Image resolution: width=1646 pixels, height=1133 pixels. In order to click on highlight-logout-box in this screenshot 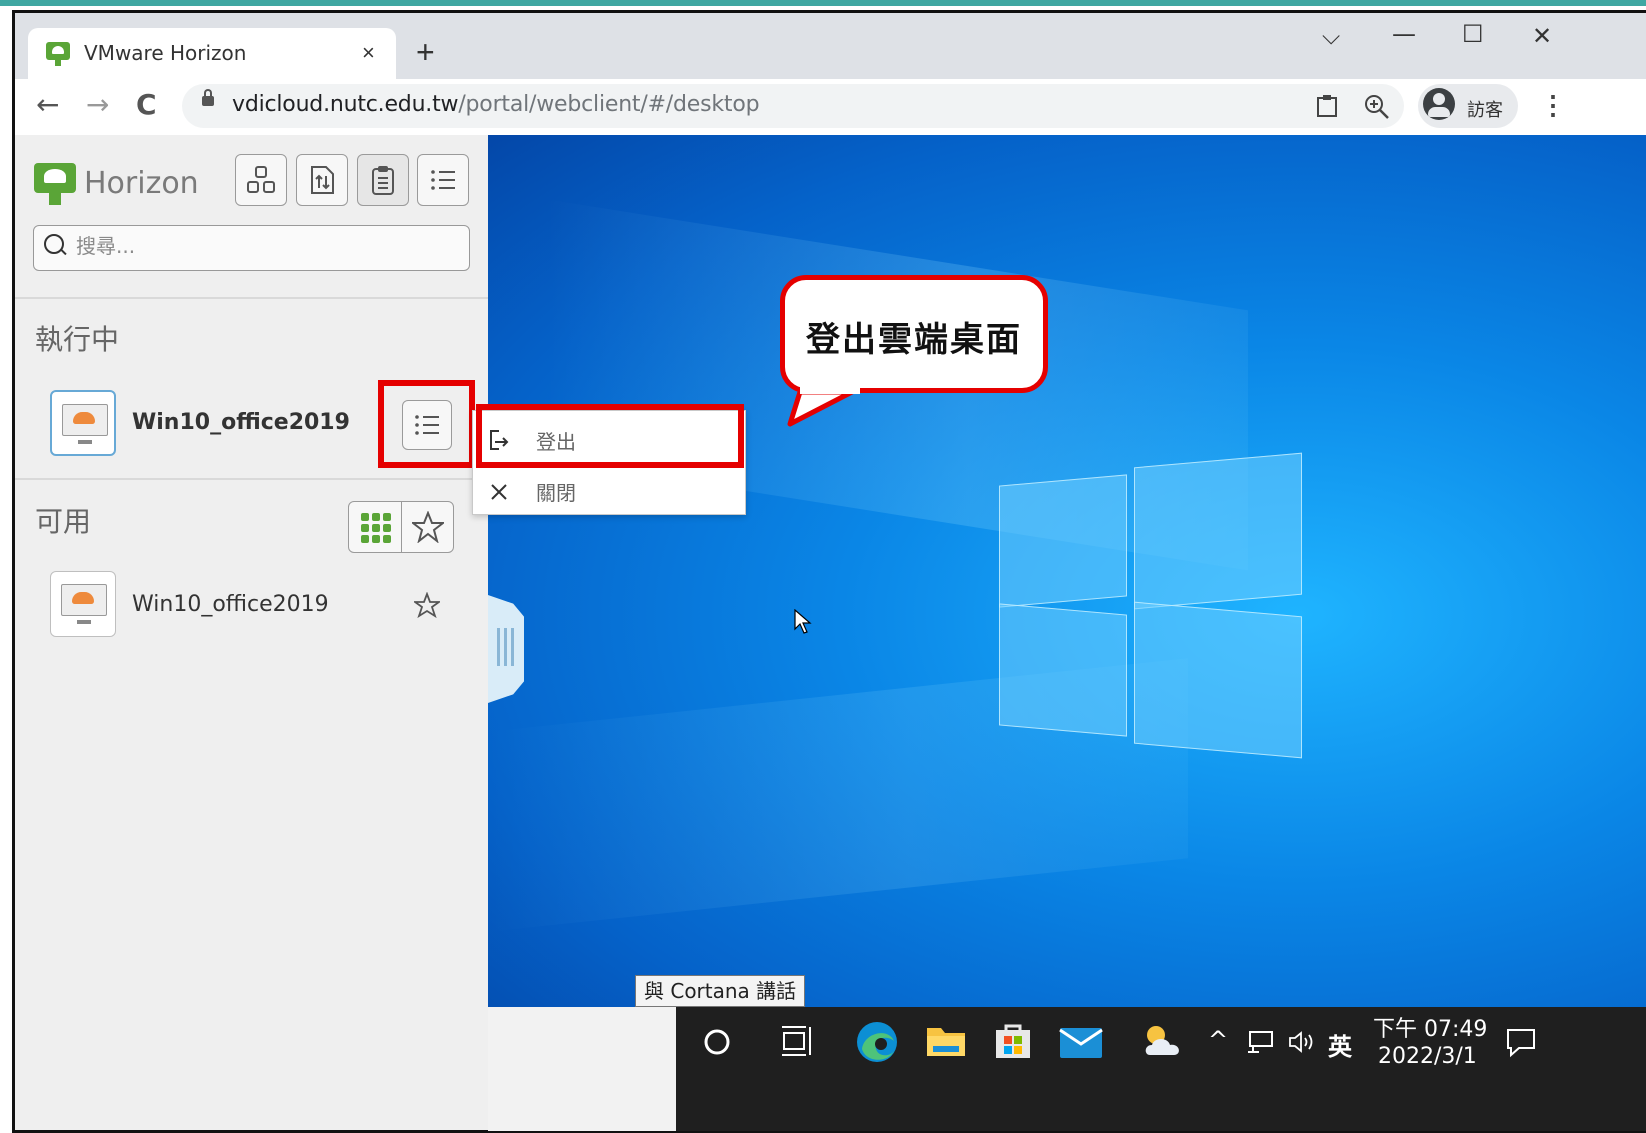, I will do `click(610, 436)`.